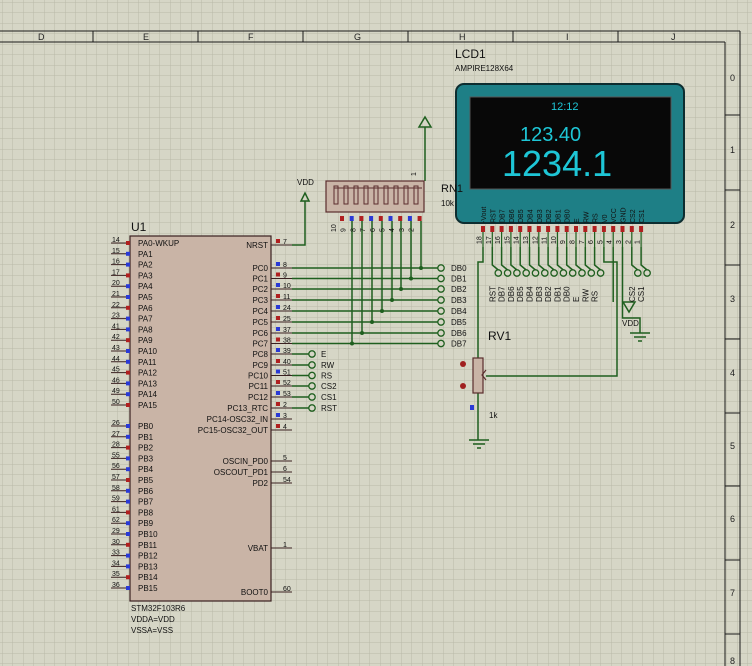 Image resolution: width=752 pixels, height=666 pixels. Describe the element at coordinates (329, 397) in the screenshot. I see `net-label-ctrl: CS1` at that location.